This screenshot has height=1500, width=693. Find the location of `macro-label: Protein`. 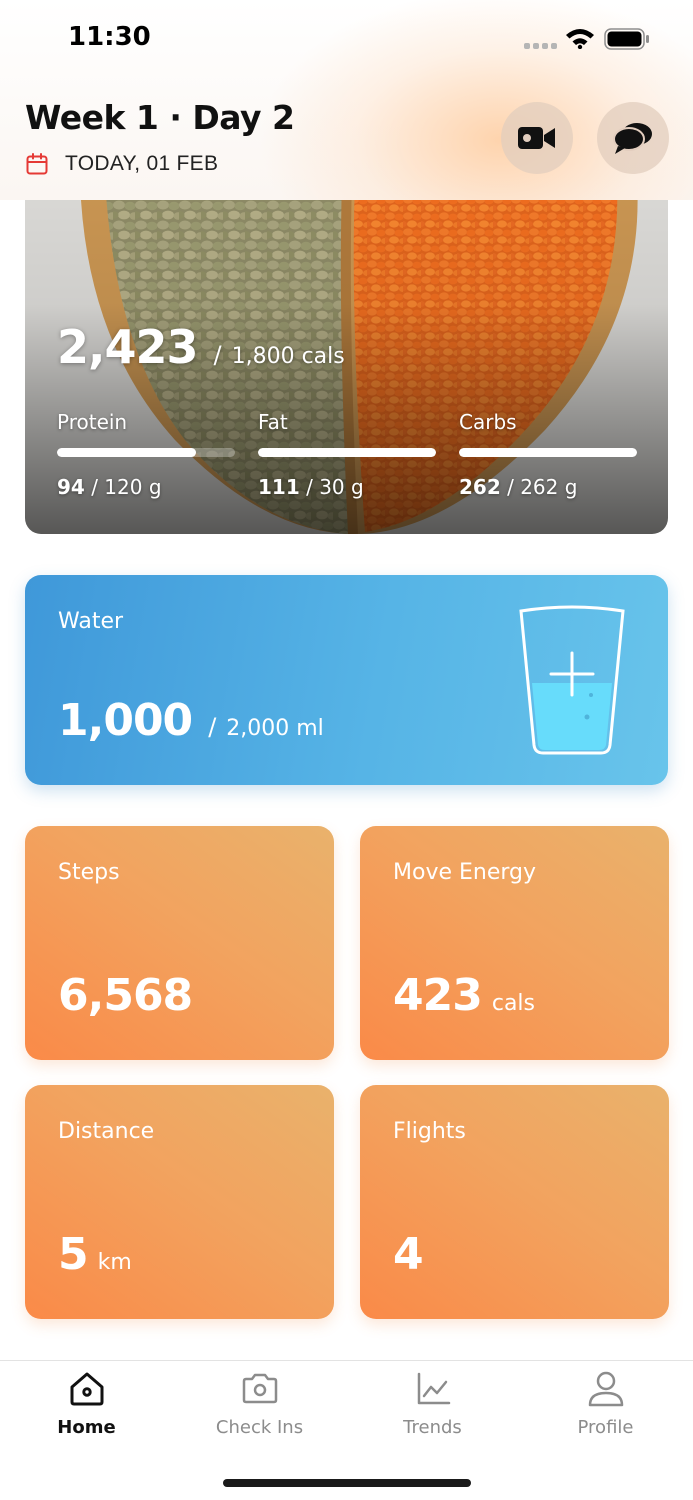

macro-label: Protein is located at coordinates (92, 422).